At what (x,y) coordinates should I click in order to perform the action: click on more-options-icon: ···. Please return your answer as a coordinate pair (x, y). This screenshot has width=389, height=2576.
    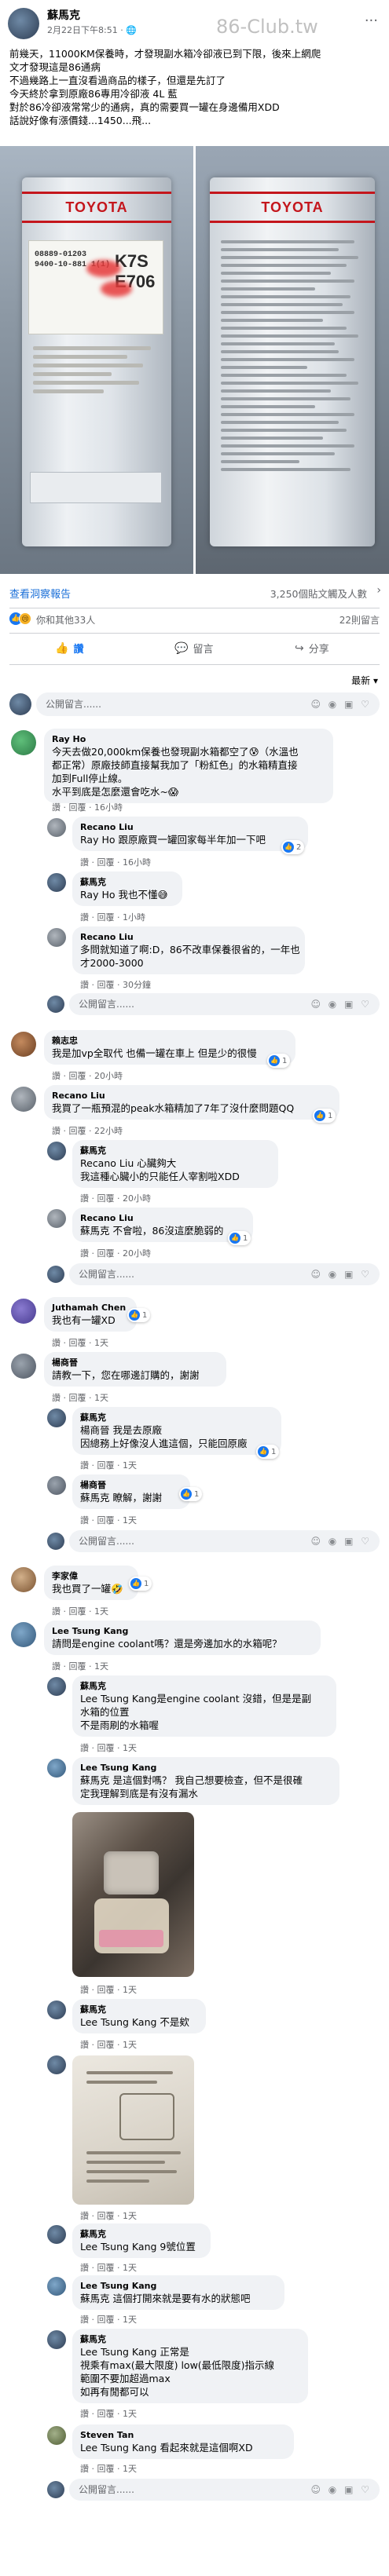
    Looking at the image, I should click on (371, 21).